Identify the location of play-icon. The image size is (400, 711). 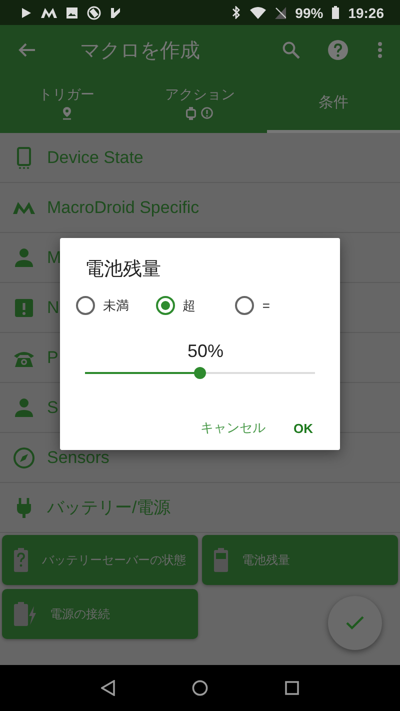
(26, 12).